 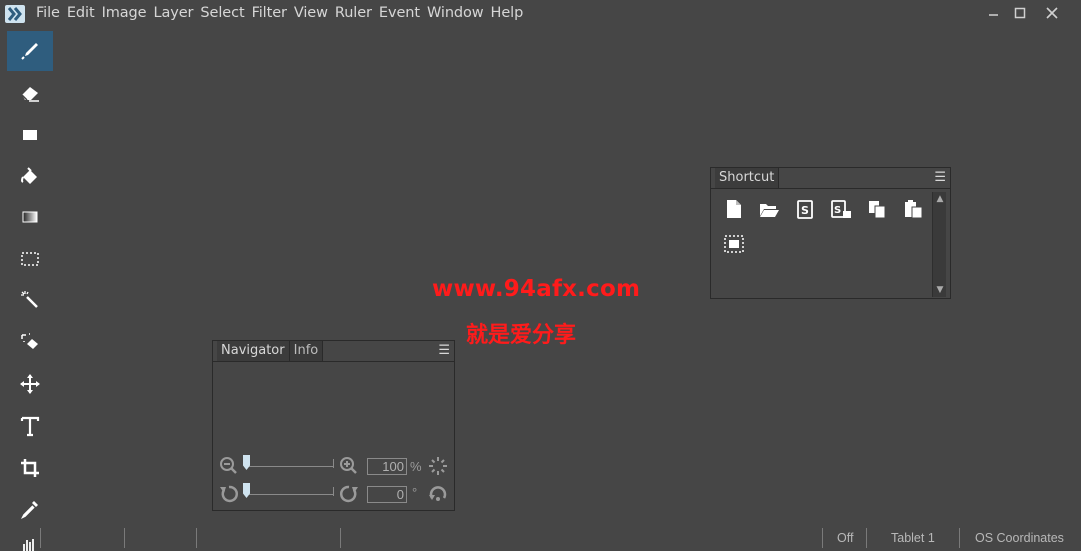 I want to click on menu-image: Image, so click(x=124, y=13).